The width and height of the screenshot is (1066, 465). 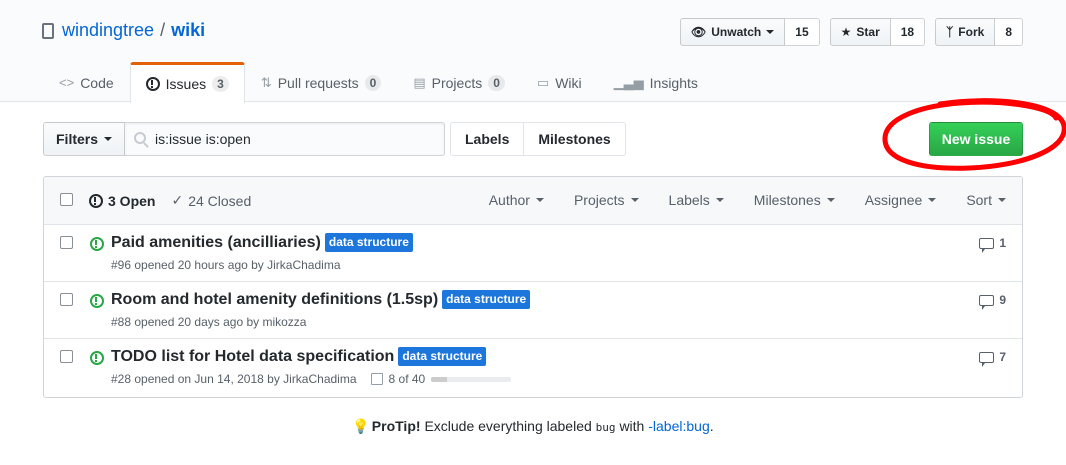 I want to click on repo-owner-link: windingtree, so click(x=108, y=30).